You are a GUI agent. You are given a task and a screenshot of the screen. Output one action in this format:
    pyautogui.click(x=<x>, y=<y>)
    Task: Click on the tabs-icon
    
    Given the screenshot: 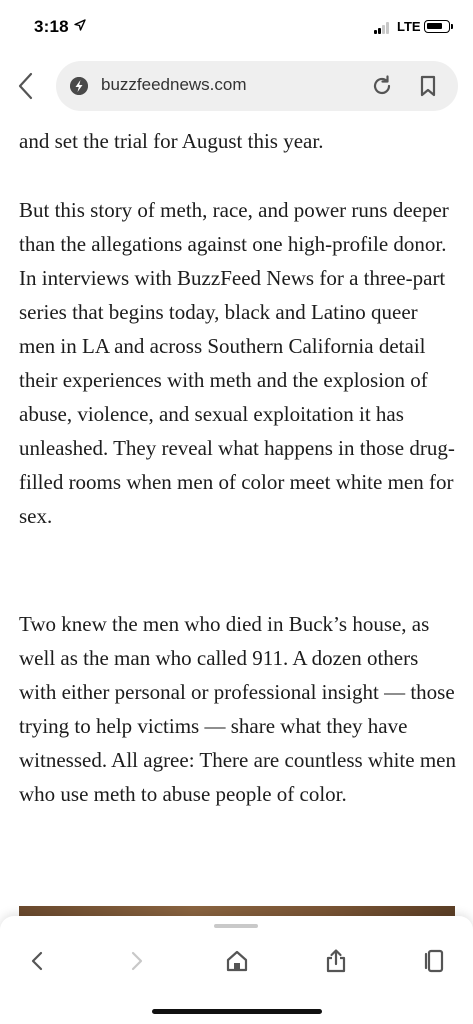 What is the action you would take?
    pyautogui.click(x=435, y=961)
    